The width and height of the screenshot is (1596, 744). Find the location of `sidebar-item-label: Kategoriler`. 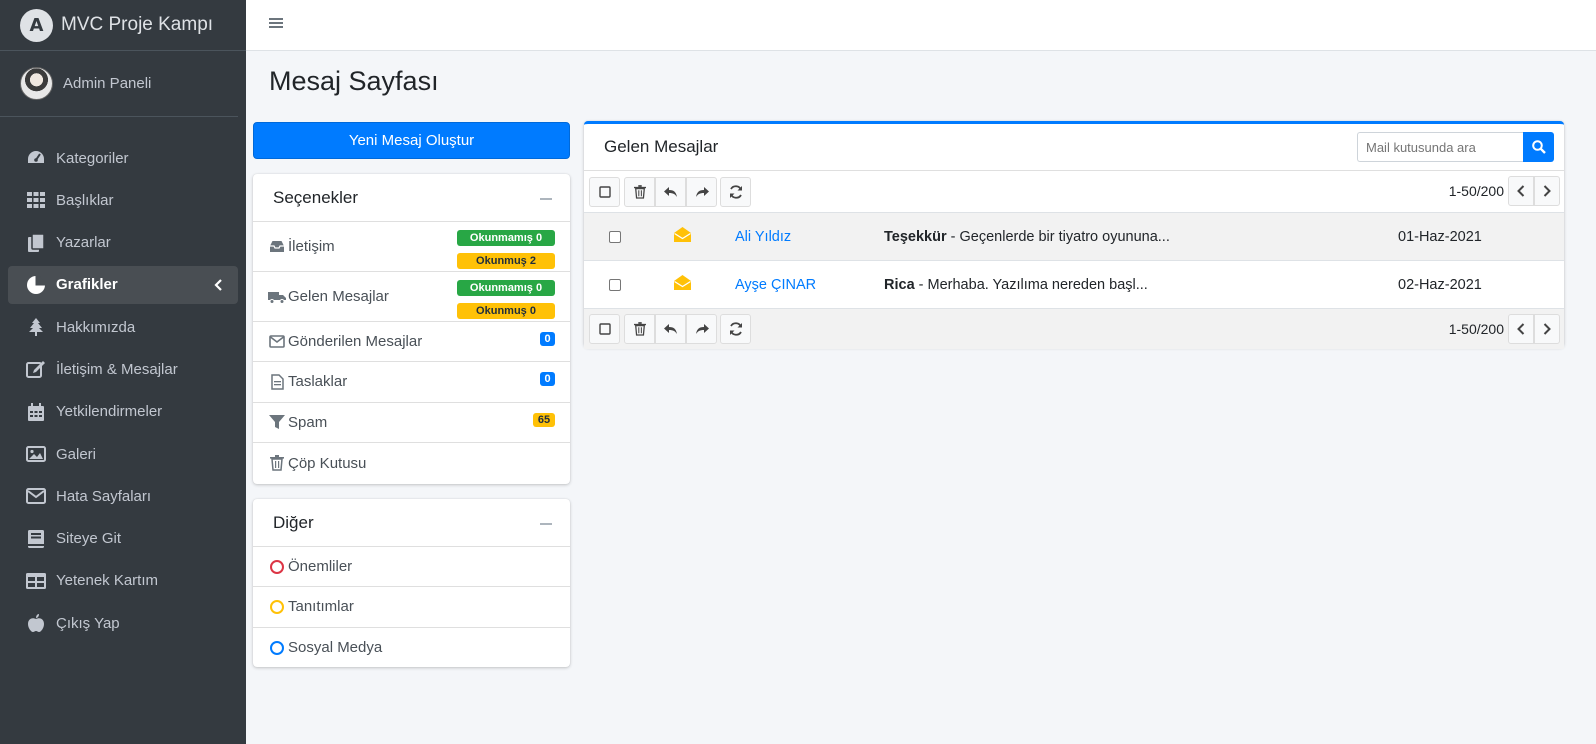

sidebar-item-label: Kategoriler is located at coordinates (92, 158).